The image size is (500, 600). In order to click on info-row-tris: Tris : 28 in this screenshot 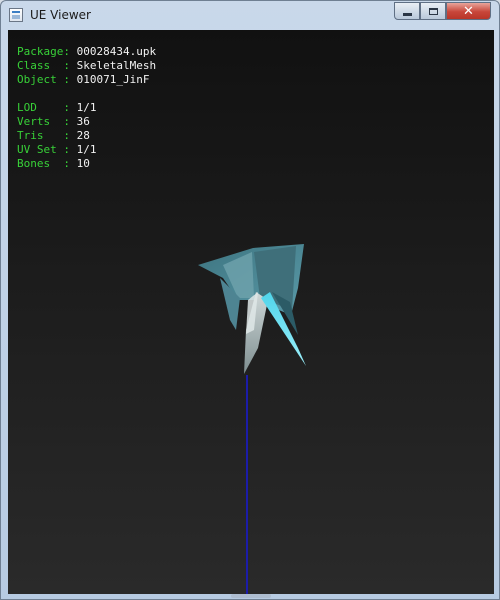, I will do `click(86, 136)`.